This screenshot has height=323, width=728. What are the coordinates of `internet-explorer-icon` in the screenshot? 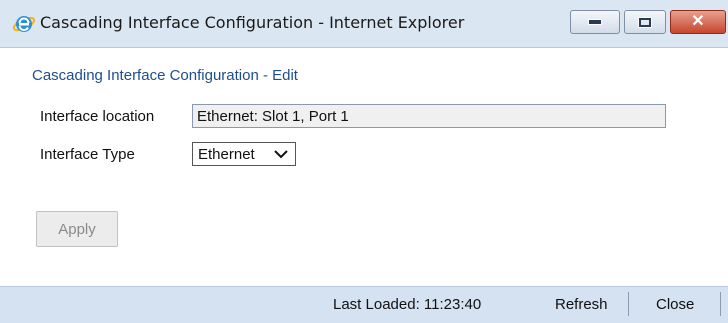 It's located at (24, 24).